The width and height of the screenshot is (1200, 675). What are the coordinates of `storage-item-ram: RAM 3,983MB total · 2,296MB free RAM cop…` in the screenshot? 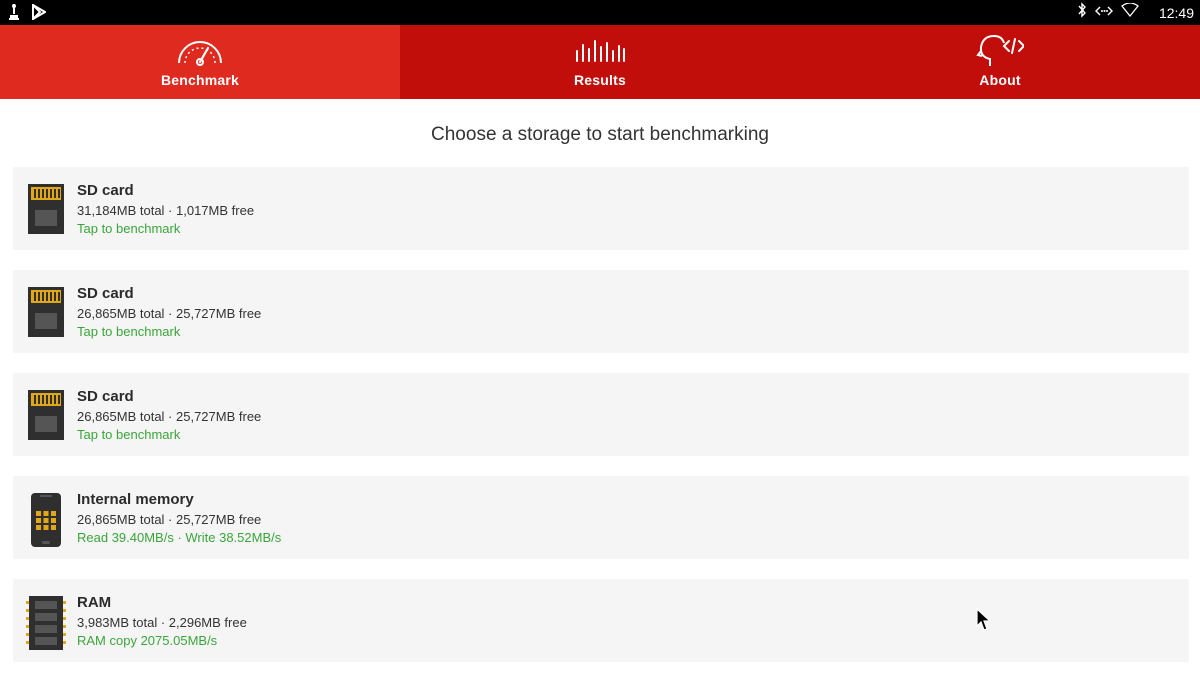 It's located at (601, 620).